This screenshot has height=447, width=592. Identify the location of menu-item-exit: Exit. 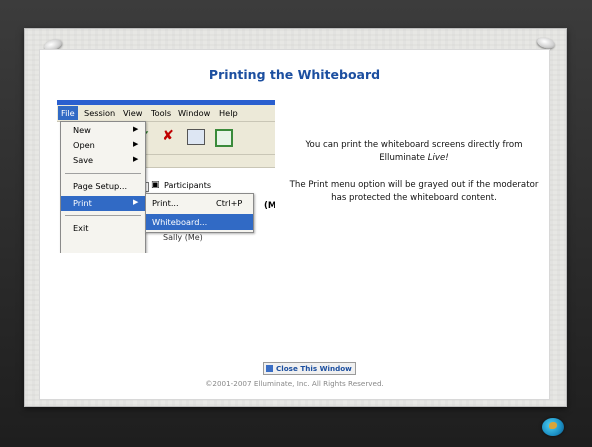
(103, 228).